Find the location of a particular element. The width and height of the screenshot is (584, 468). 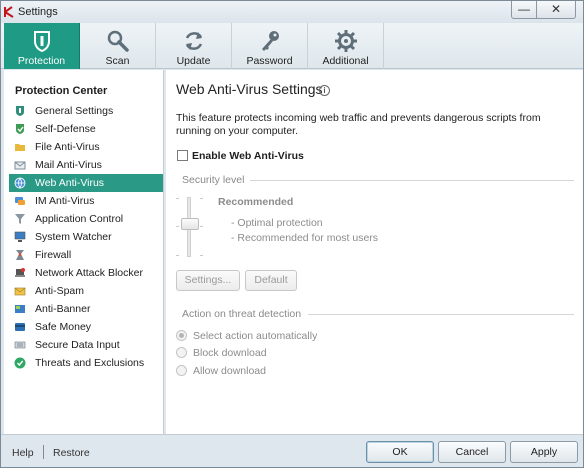

cancel-button: Cancel is located at coordinates (472, 452).